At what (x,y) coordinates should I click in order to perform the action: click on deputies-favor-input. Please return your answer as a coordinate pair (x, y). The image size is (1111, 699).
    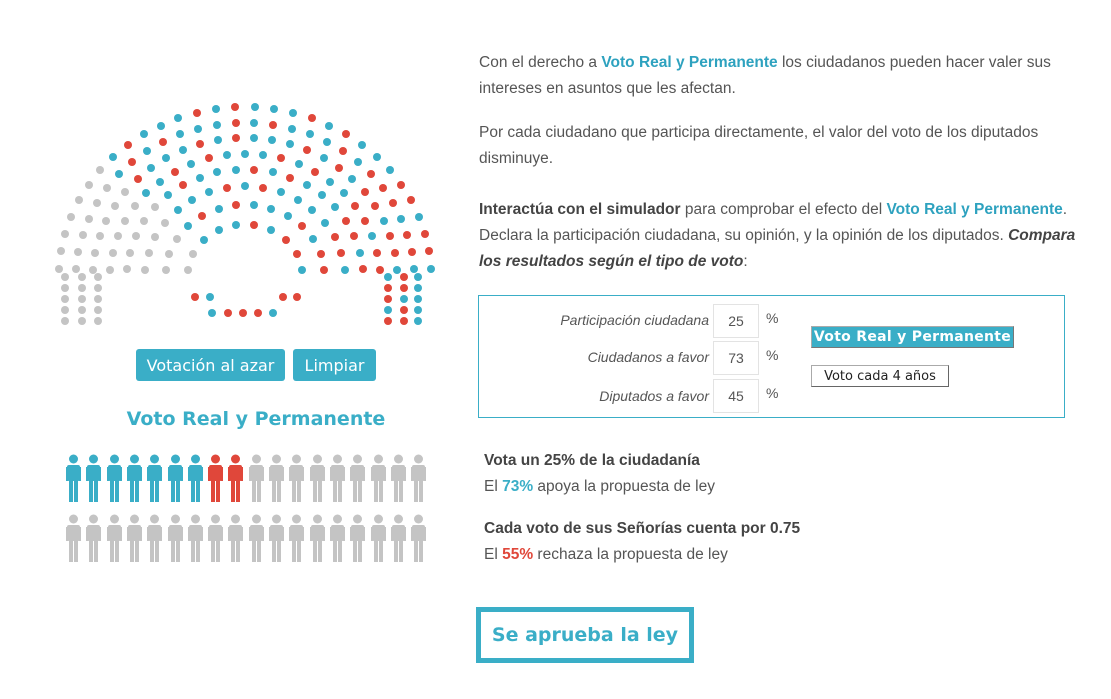
    Looking at the image, I should click on (736, 396).